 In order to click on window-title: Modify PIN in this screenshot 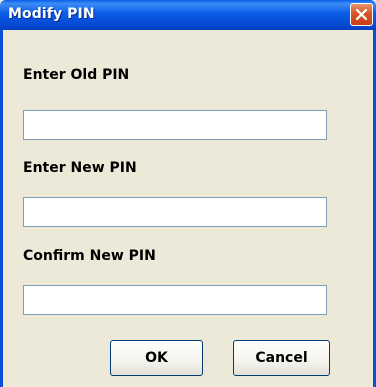, I will do `click(51, 14)`.